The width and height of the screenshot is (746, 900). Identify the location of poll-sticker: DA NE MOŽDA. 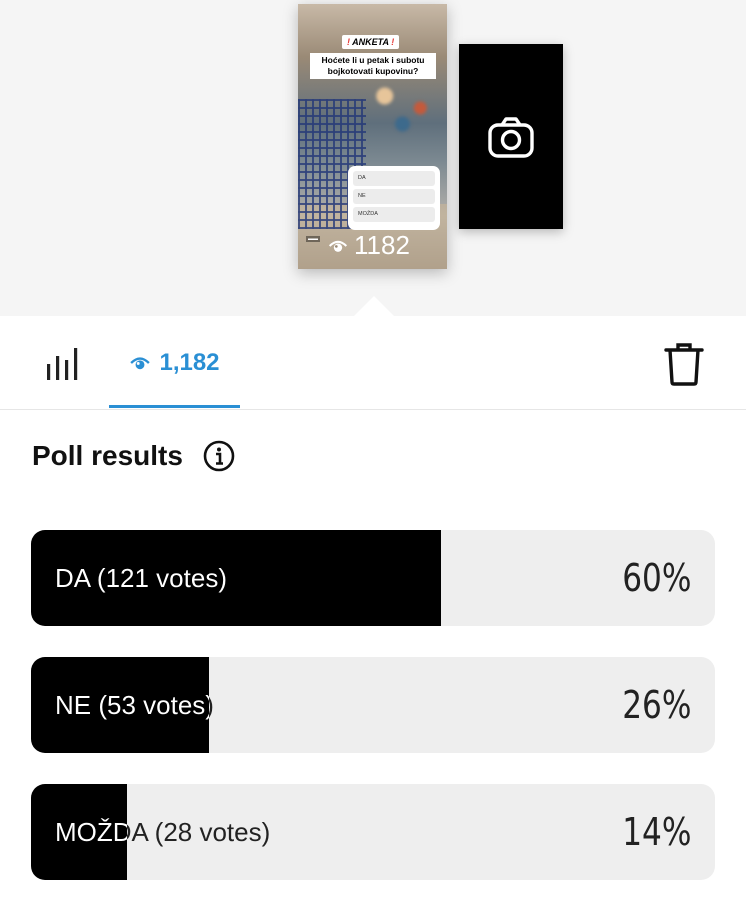
(394, 198).